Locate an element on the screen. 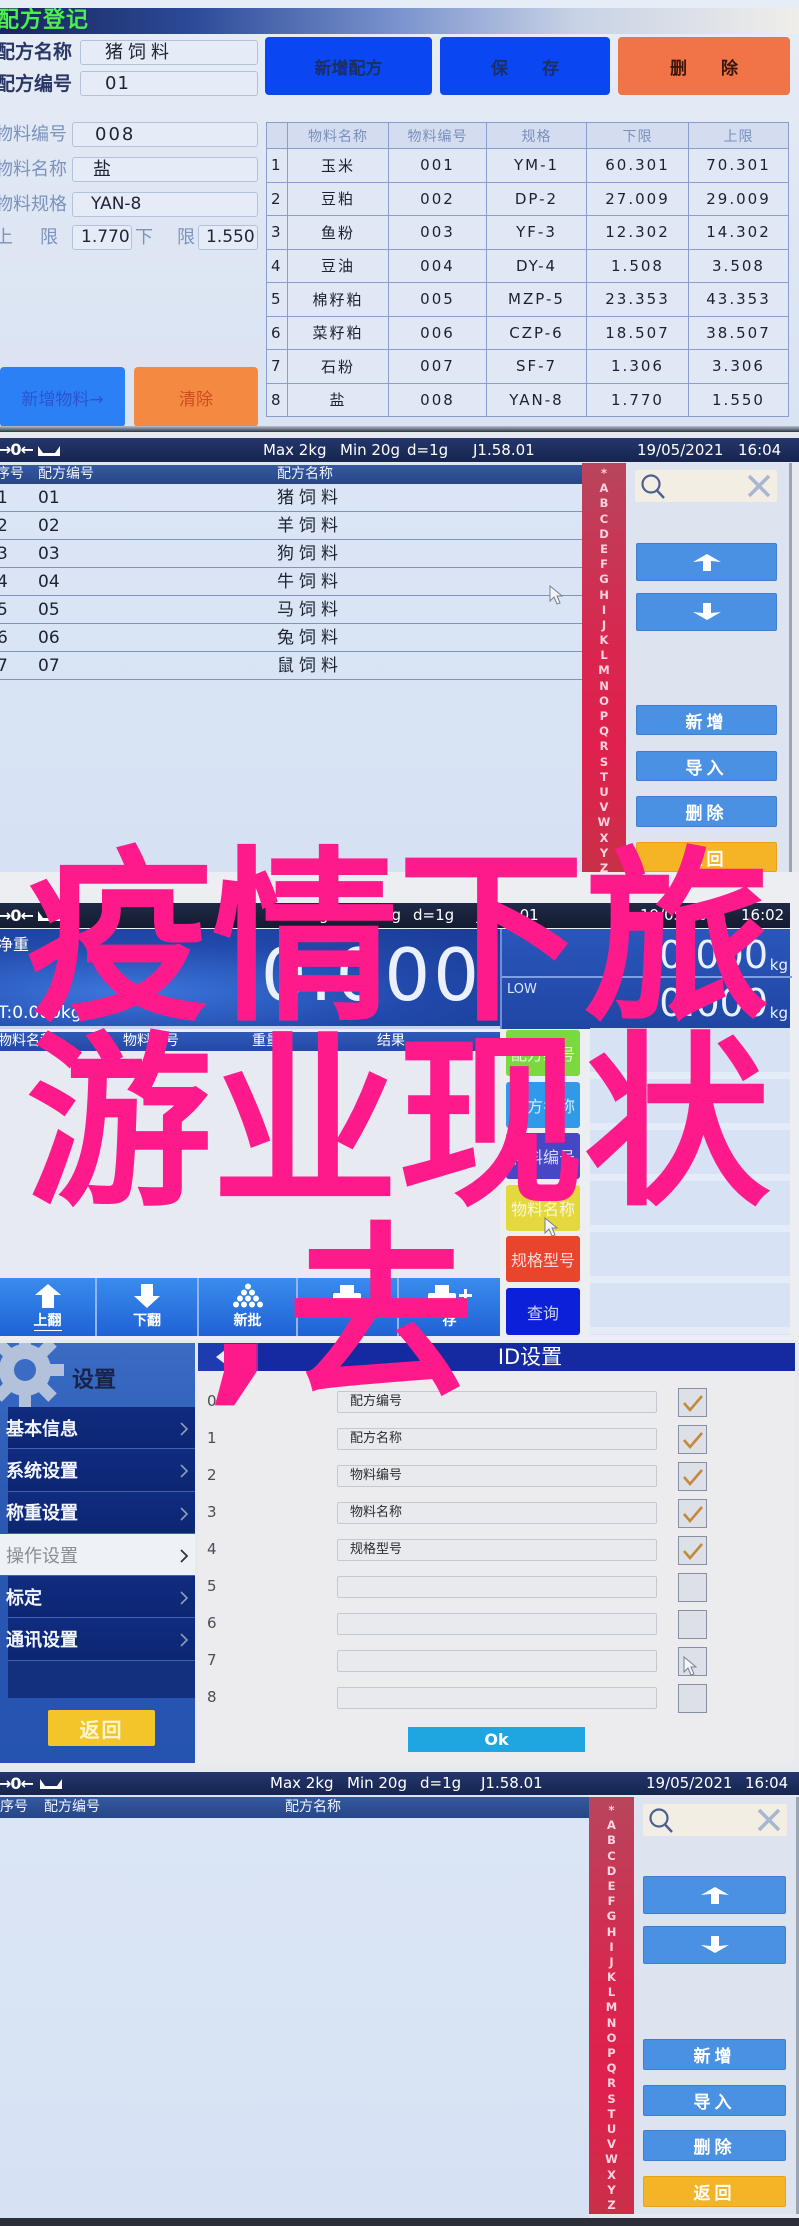  alphabet-letter-n: N is located at coordinates (604, 686).